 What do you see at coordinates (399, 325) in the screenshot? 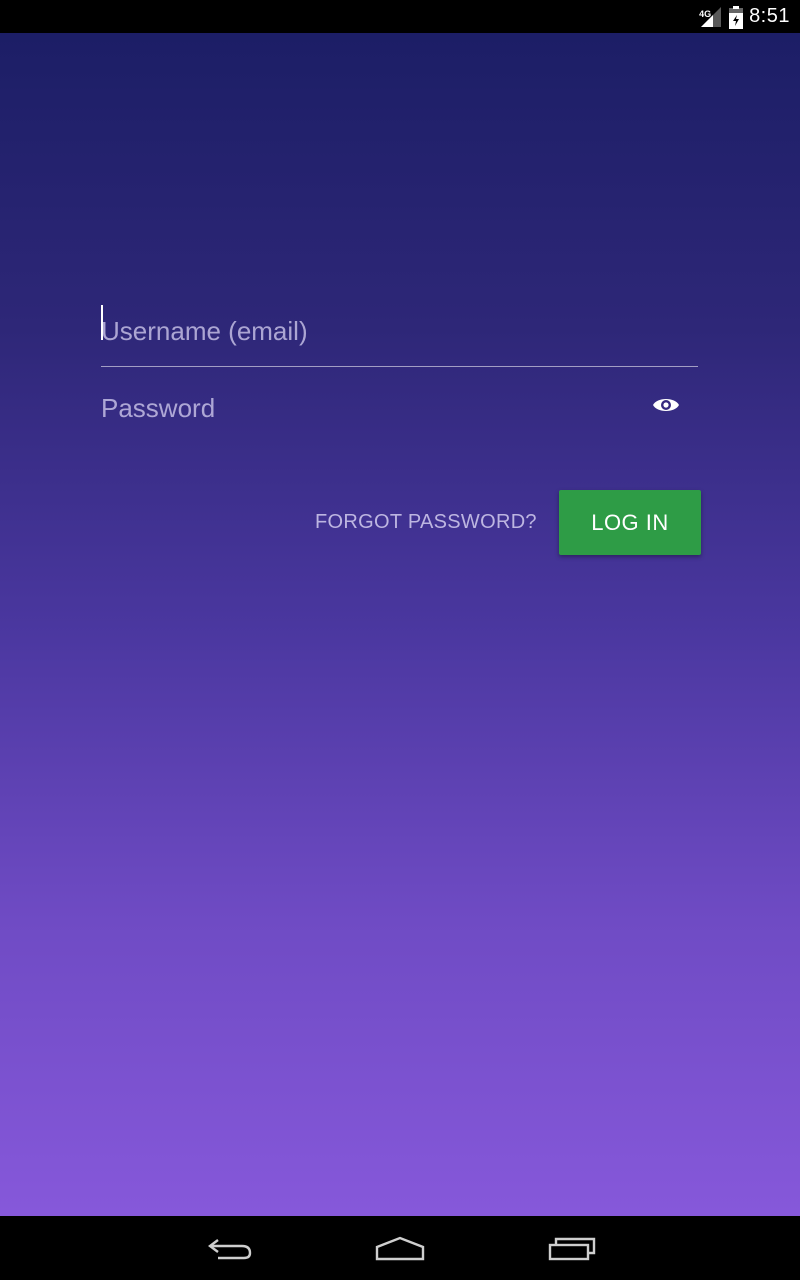
I see `username-input` at bounding box center [399, 325].